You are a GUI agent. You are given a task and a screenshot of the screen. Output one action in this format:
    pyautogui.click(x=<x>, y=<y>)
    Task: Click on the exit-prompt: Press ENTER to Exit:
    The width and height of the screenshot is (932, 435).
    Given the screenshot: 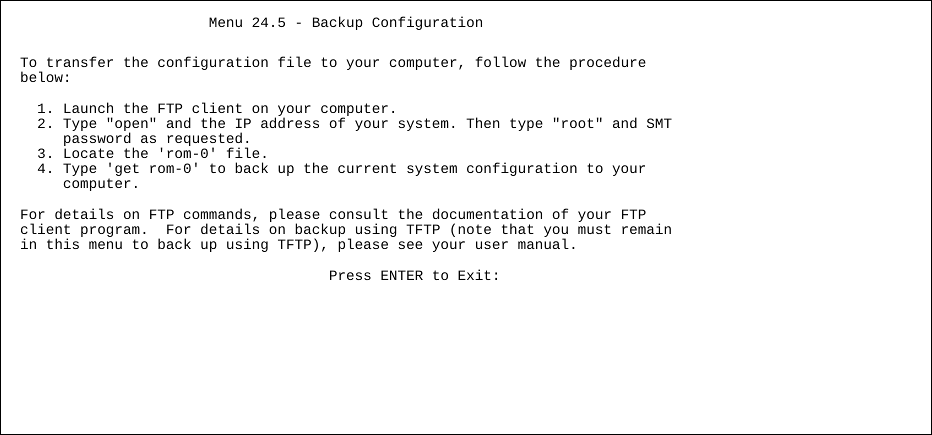 What is the action you would take?
    pyautogui.click(x=414, y=277)
    